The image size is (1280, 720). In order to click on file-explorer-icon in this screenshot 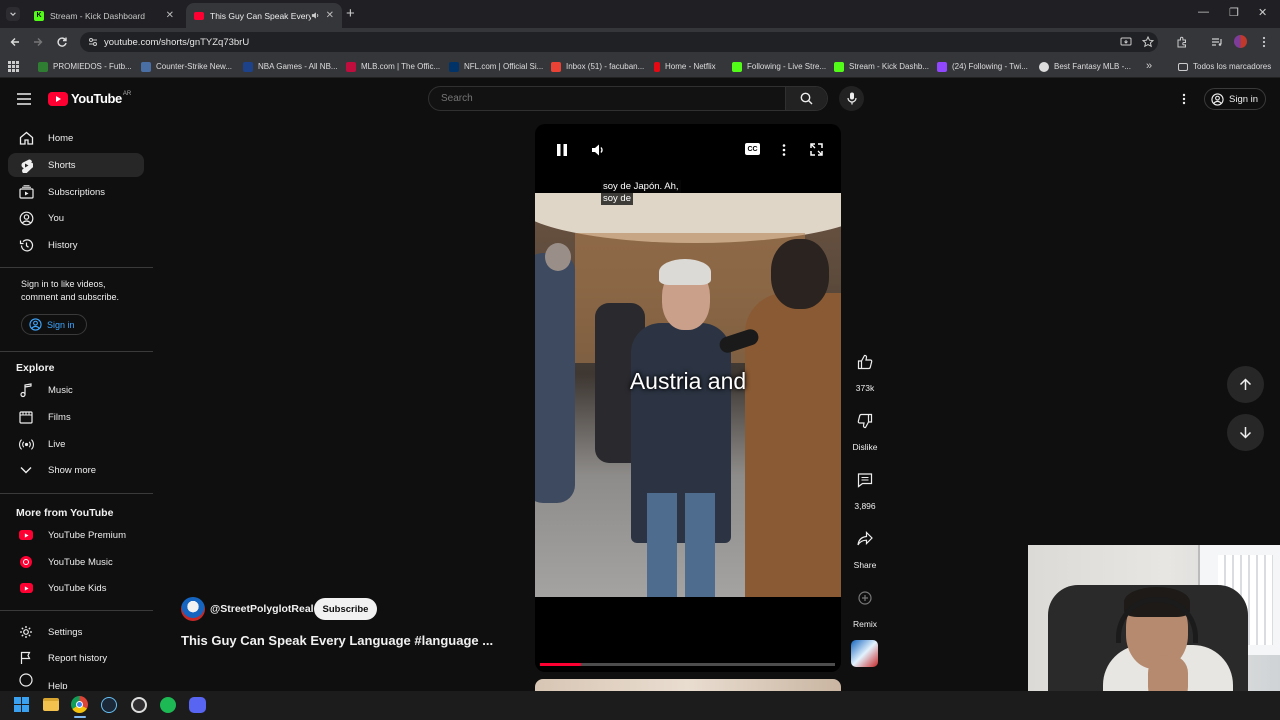, I will do `click(51, 704)`.